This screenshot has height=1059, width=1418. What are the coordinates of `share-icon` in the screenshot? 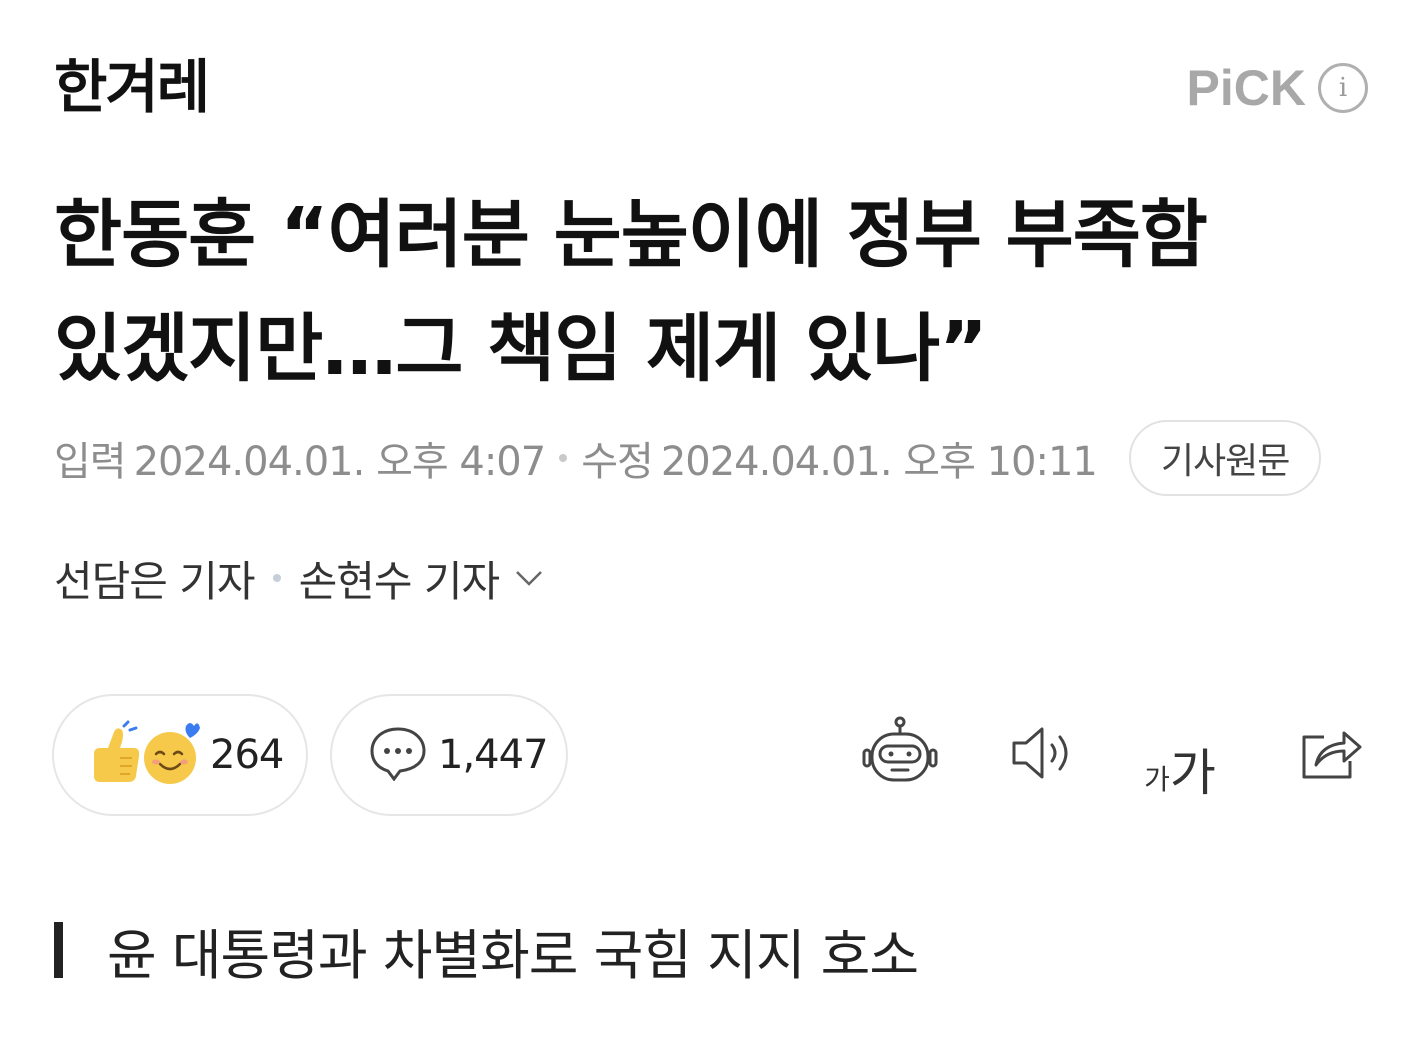 It's located at (1330, 755).